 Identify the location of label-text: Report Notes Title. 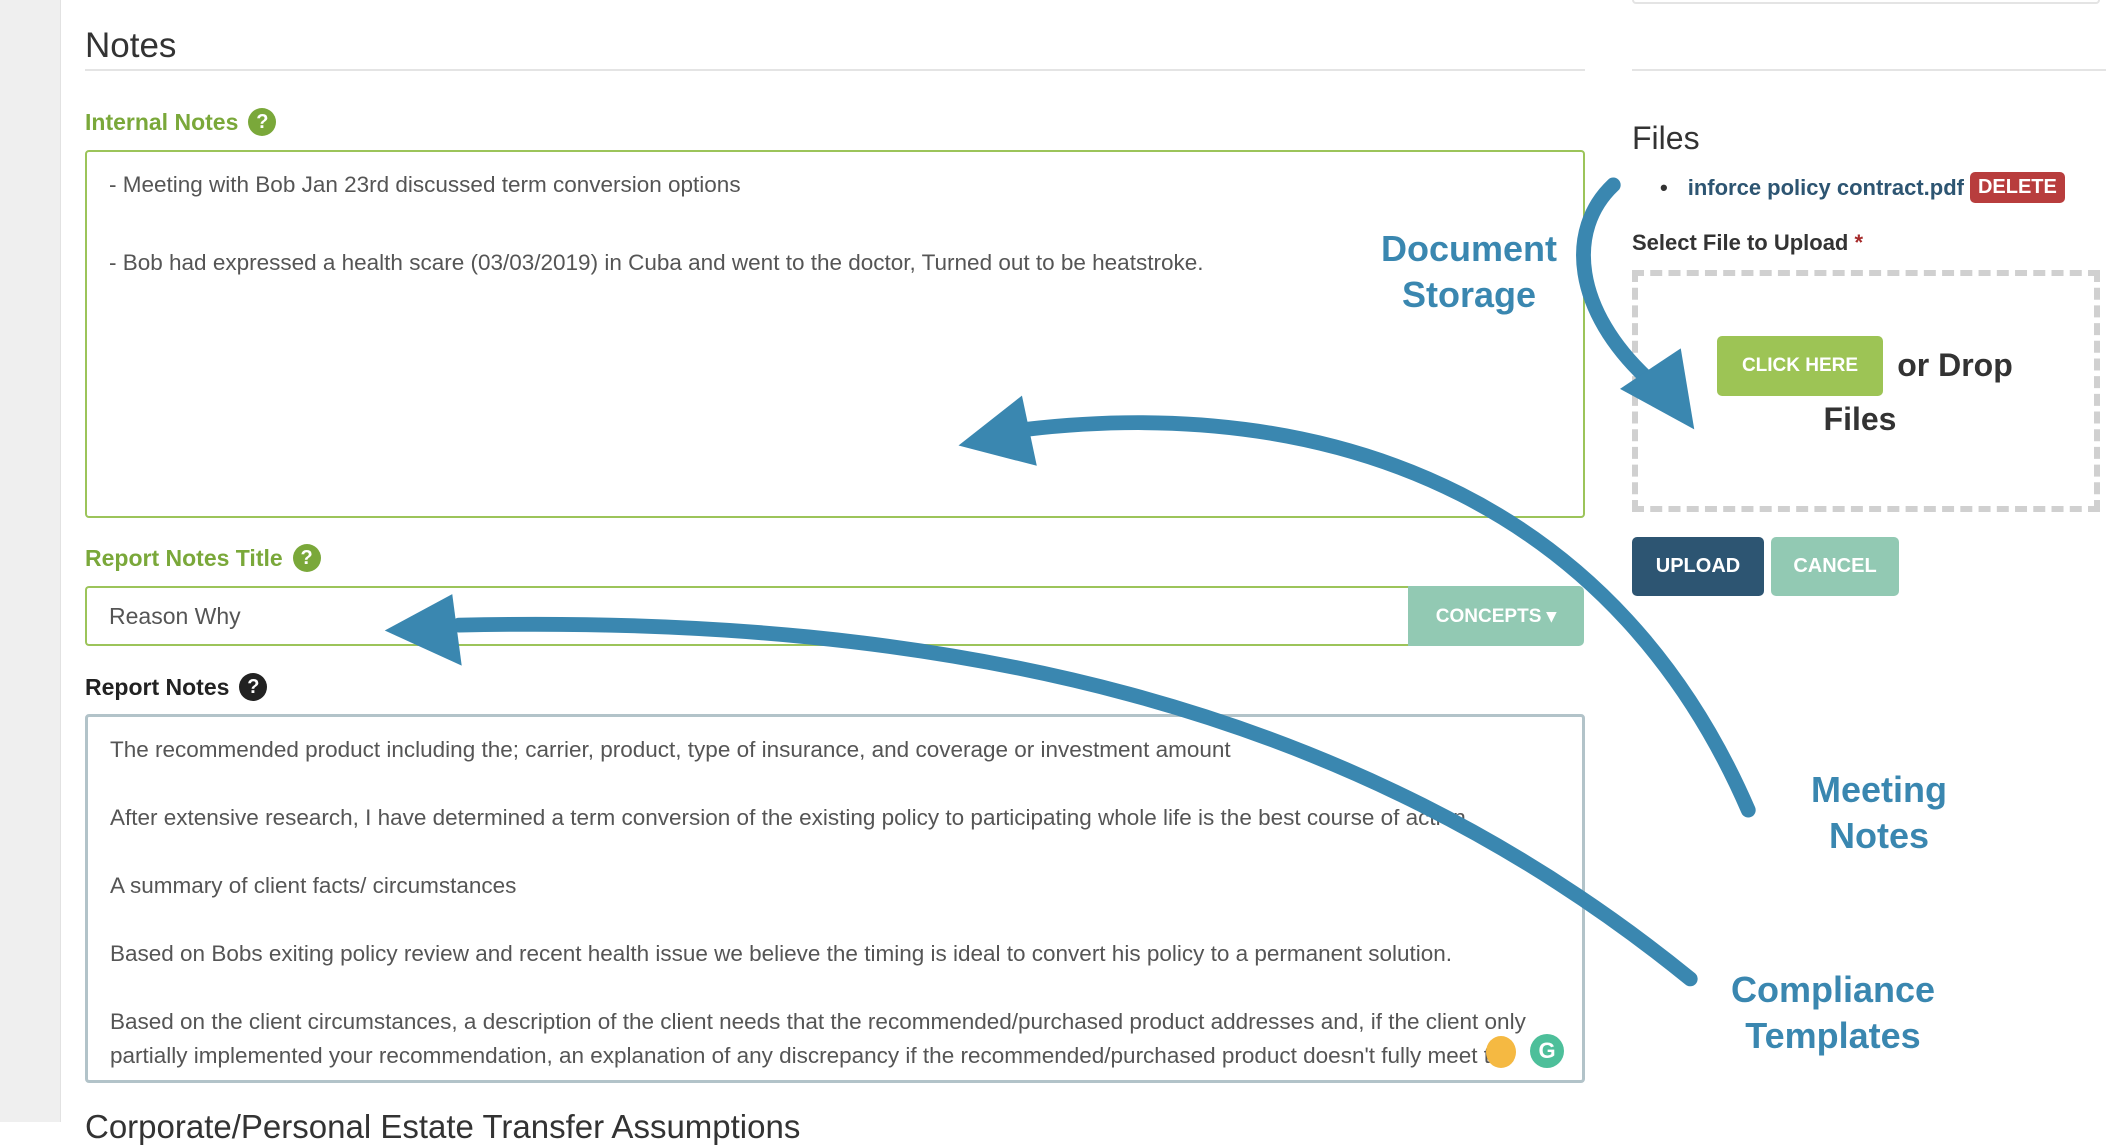
(184, 557).